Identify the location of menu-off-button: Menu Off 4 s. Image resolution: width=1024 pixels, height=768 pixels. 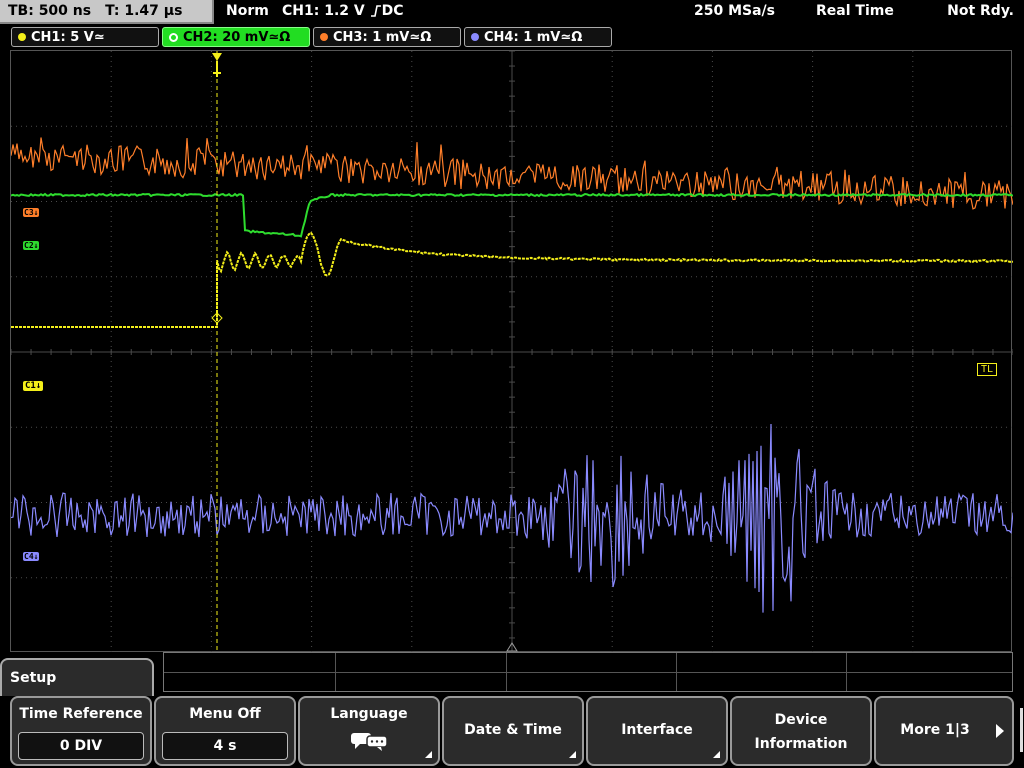
(225, 731).